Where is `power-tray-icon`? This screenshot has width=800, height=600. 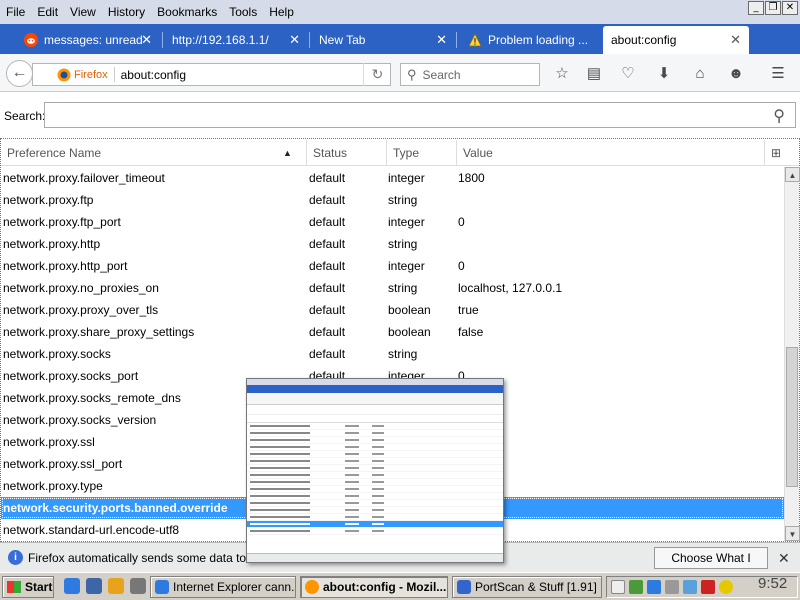 power-tray-icon is located at coordinates (690, 587).